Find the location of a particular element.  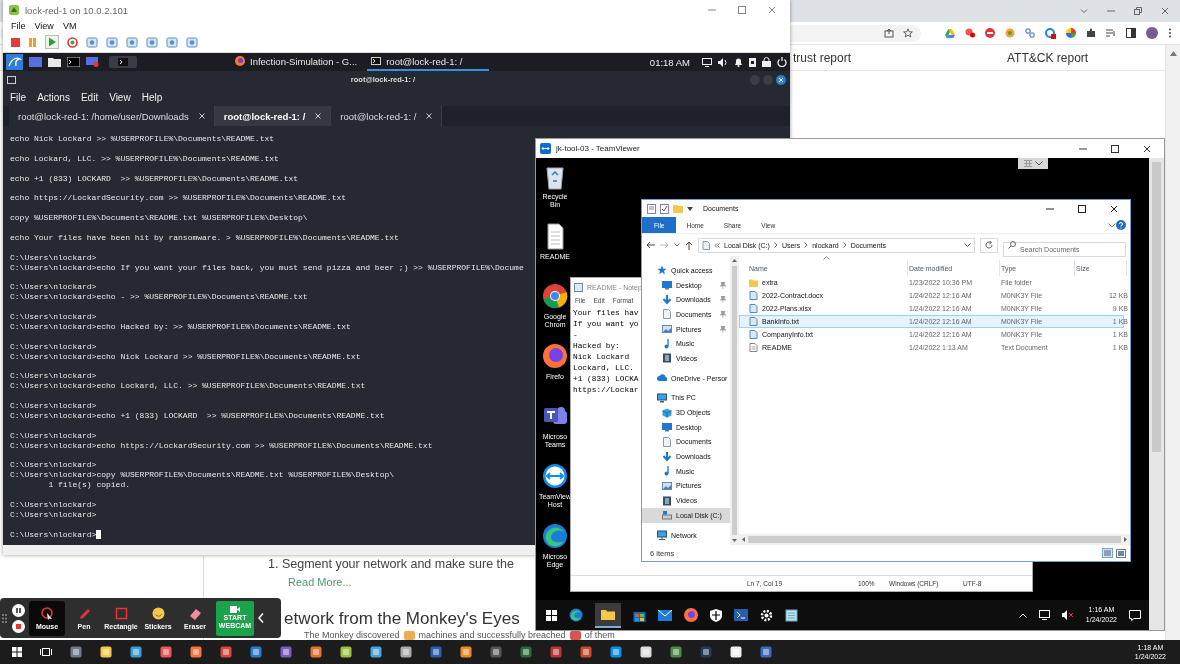

puzzle-icon is located at coordinates (1091, 33).